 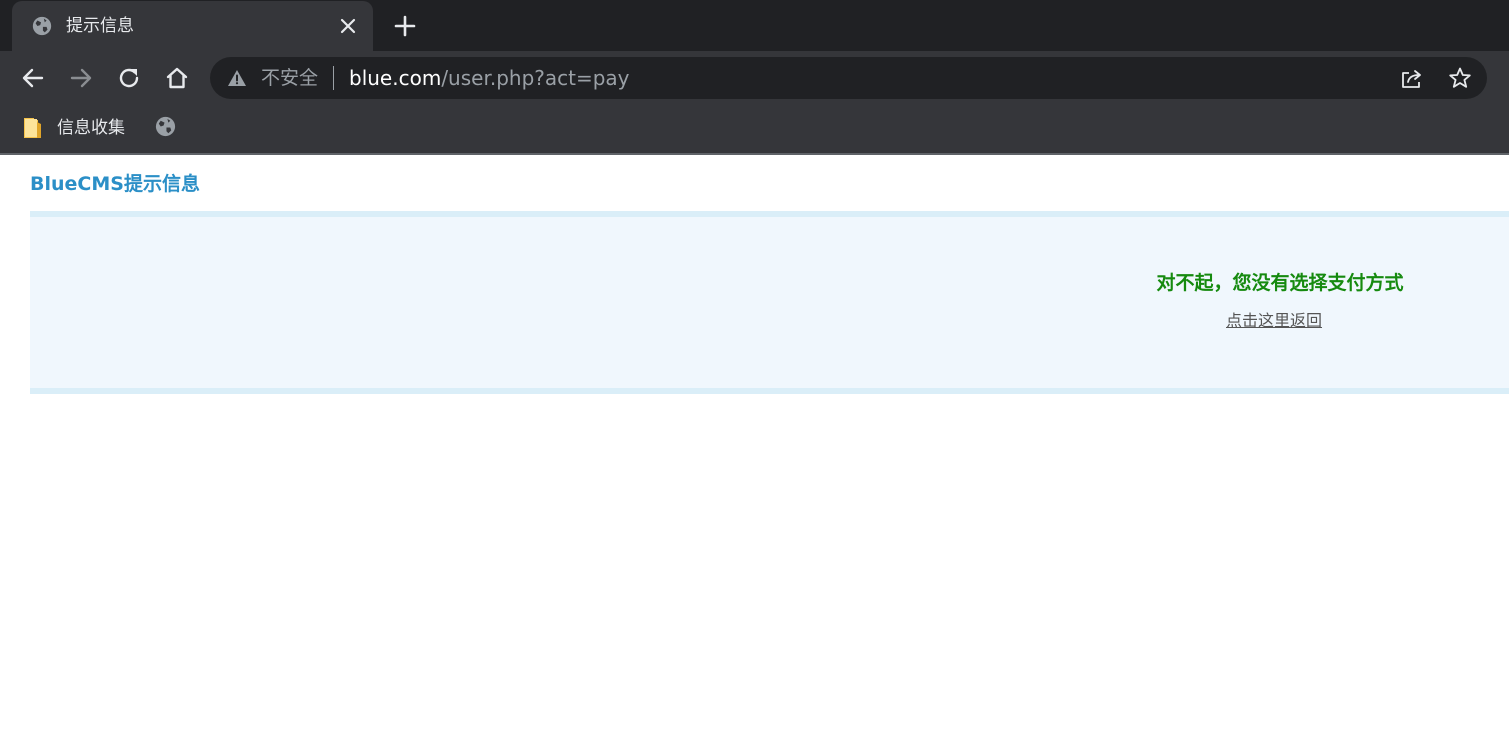 I want to click on url-host: blue.com, so click(x=395, y=78).